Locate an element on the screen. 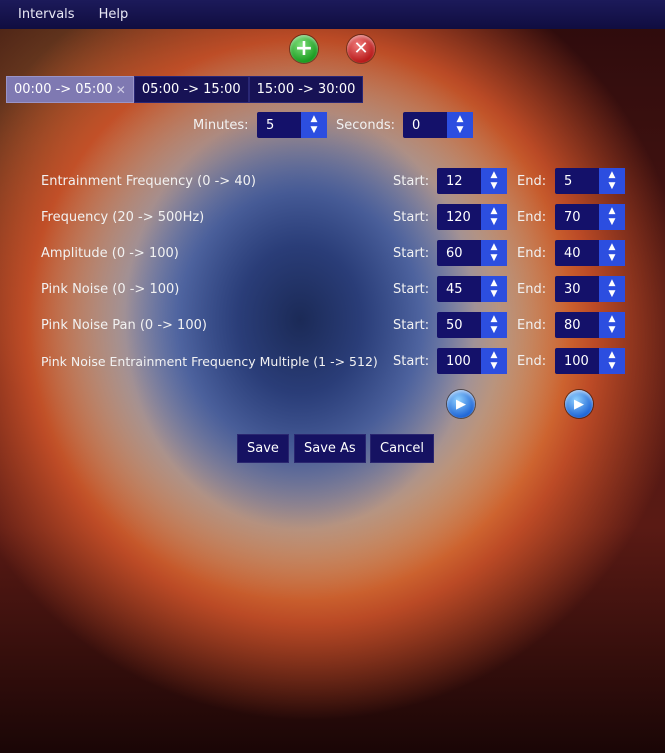 The image size is (665, 753). tab-interval-2: 05:00 -> 15:00 is located at coordinates (191, 89).